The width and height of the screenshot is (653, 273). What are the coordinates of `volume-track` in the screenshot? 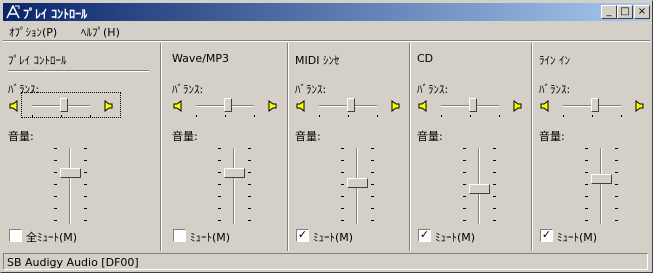 It's located at (234, 186).